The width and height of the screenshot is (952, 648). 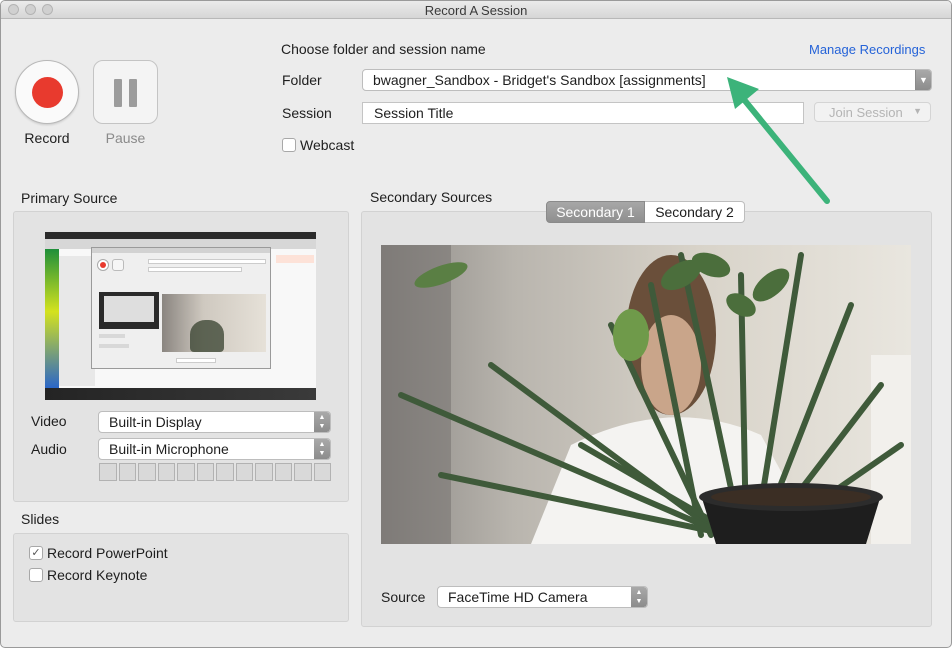 I want to click on record-icon, so click(x=47, y=92).